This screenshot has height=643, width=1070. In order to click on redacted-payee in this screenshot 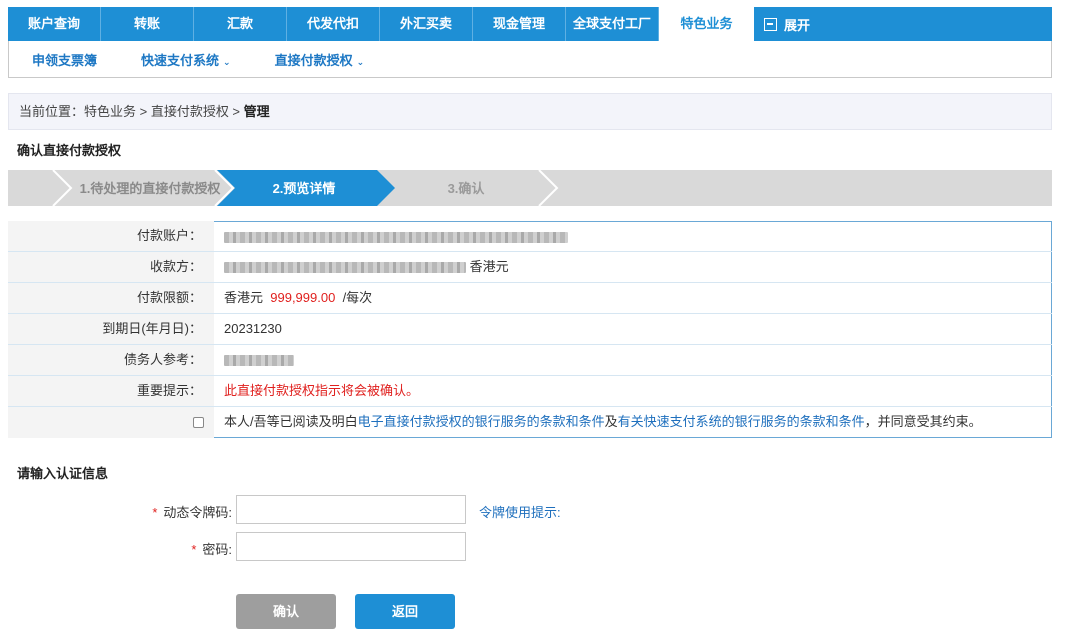, I will do `click(345, 268)`.